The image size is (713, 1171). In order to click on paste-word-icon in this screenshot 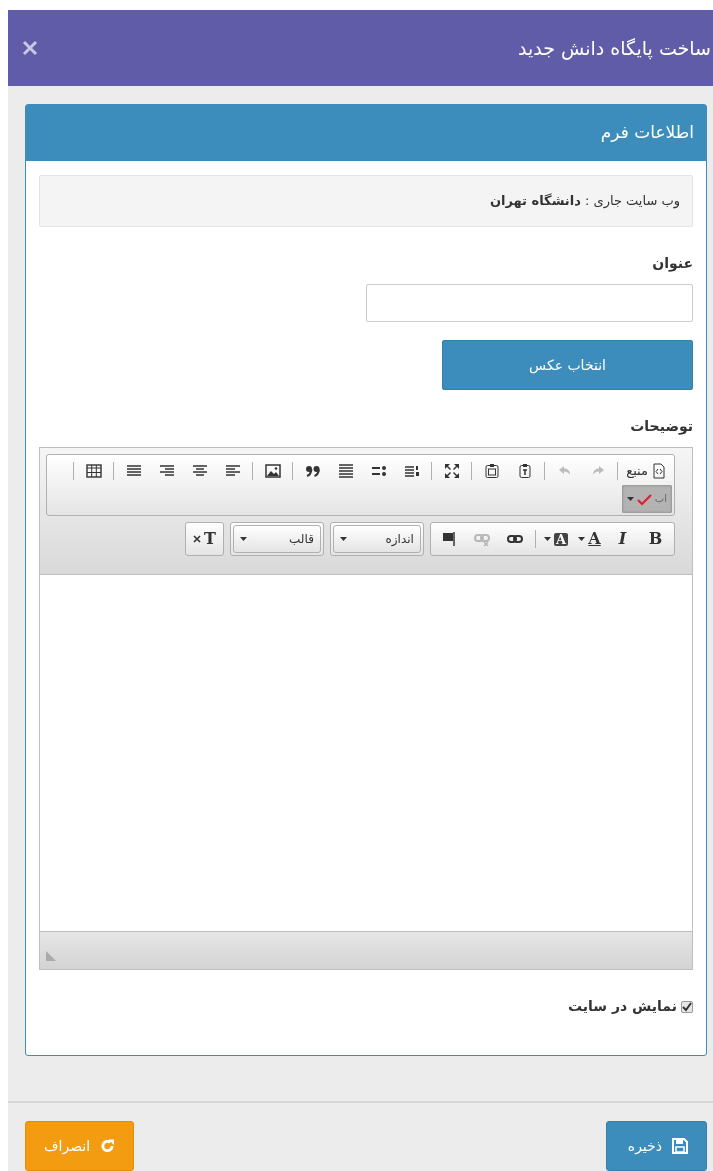, I will do `click(491, 471)`.